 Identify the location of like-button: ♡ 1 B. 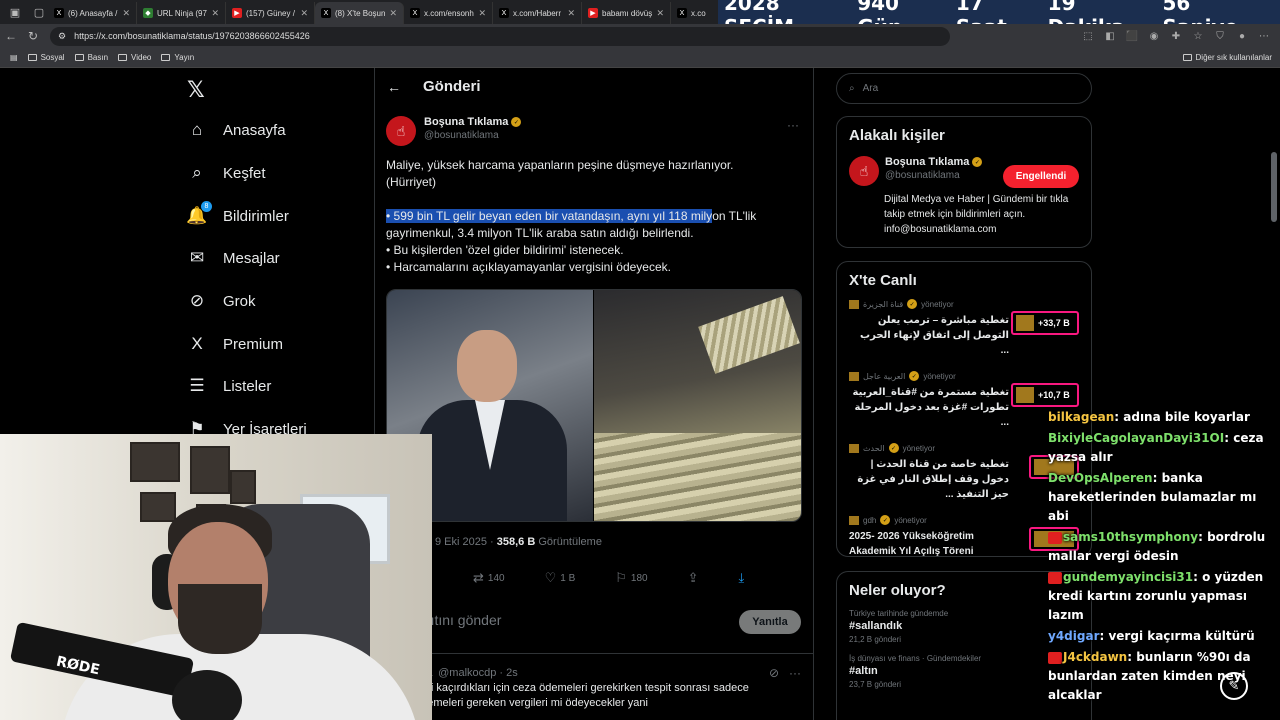
(560, 578).